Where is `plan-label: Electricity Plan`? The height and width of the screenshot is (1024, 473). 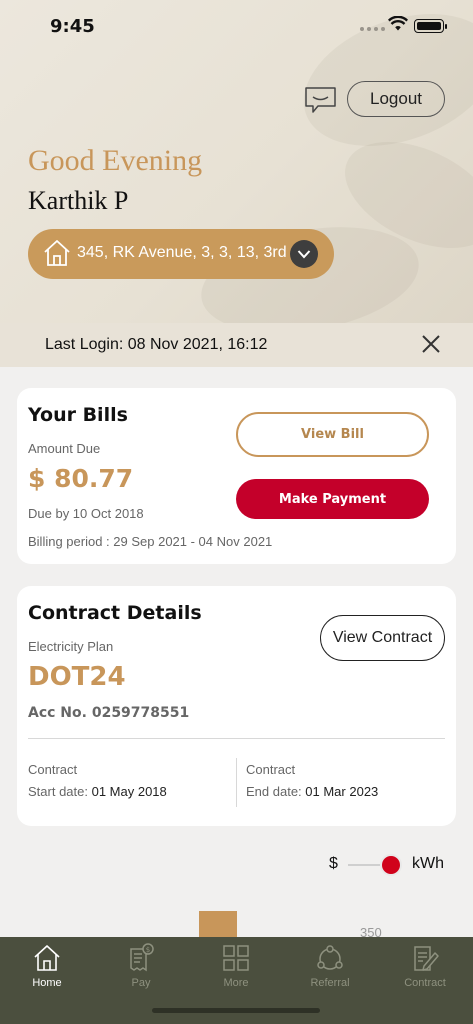 plan-label: Electricity Plan is located at coordinates (71, 646).